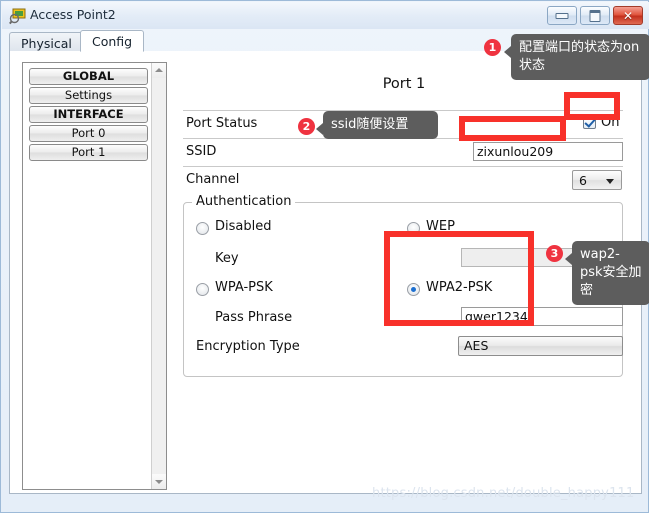 This screenshot has width=649, height=513. What do you see at coordinates (542, 316) in the screenshot?
I see `pass-phrase-input: qwer1234` at bounding box center [542, 316].